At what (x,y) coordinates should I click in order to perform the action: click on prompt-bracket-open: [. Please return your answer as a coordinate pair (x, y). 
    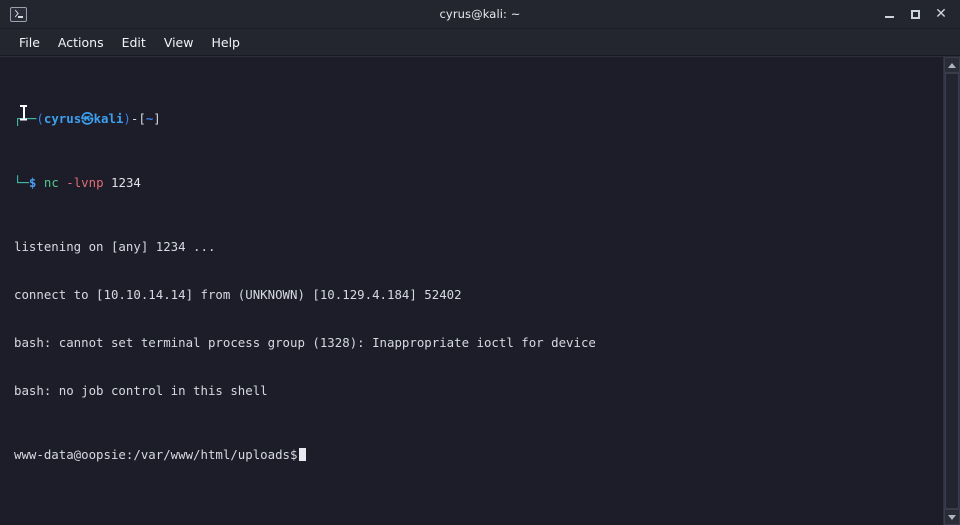
    Looking at the image, I should click on (142, 118).